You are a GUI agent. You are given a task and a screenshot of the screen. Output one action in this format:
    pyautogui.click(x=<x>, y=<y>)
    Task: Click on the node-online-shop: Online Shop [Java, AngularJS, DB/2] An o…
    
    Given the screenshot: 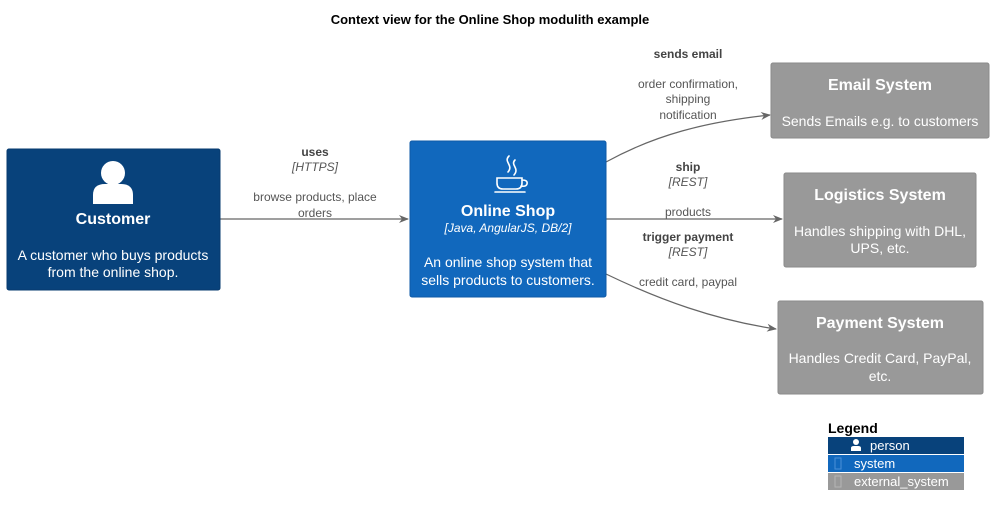 What is the action you would take?
    pyautogui.click(x=508, y=219)
    